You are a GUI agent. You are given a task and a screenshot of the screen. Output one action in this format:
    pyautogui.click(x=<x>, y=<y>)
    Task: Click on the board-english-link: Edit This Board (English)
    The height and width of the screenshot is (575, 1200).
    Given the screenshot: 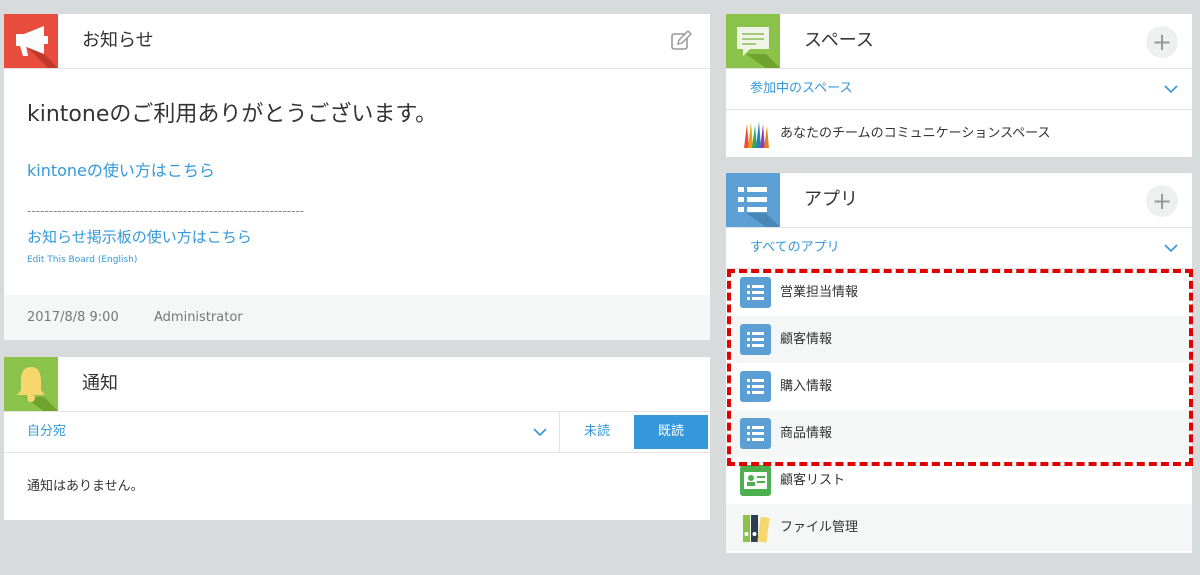 What is the action you would take?
    pyautogui.click(x=82, y=260)
    